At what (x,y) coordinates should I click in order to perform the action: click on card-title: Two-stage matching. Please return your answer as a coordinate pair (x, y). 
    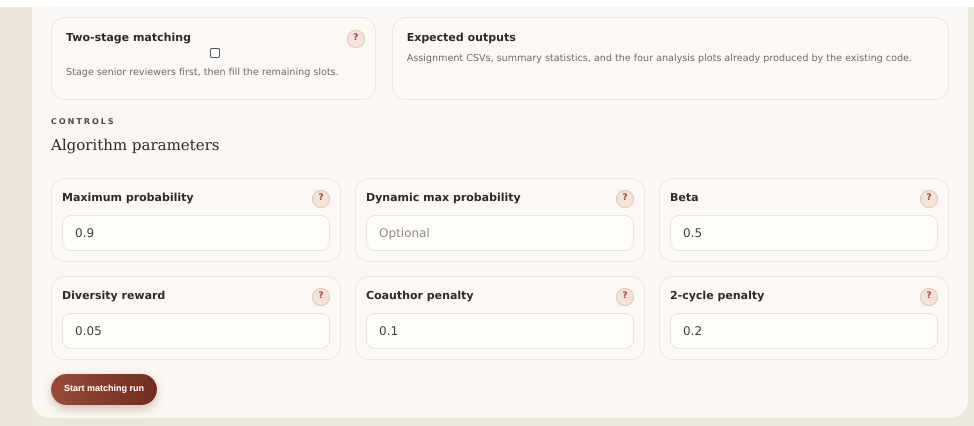
    Looking at the image, I should click on (128, 38).